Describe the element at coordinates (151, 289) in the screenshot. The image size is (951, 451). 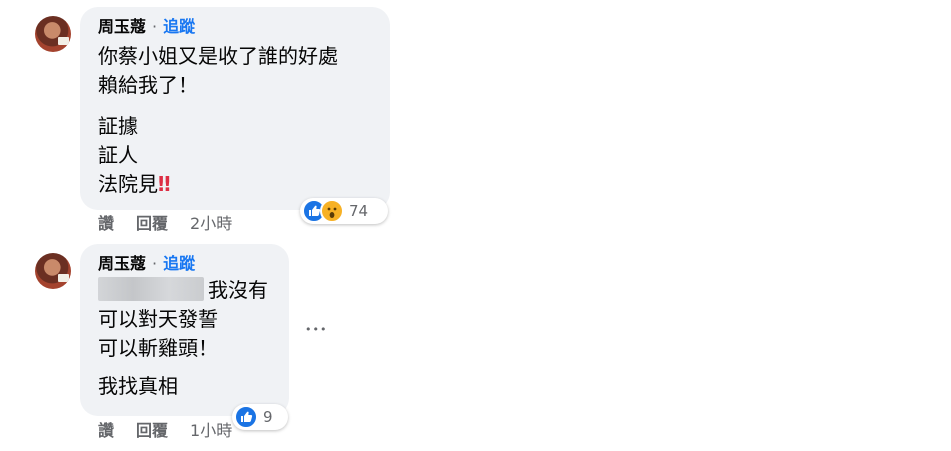
I see `redacted-mention` at that location.